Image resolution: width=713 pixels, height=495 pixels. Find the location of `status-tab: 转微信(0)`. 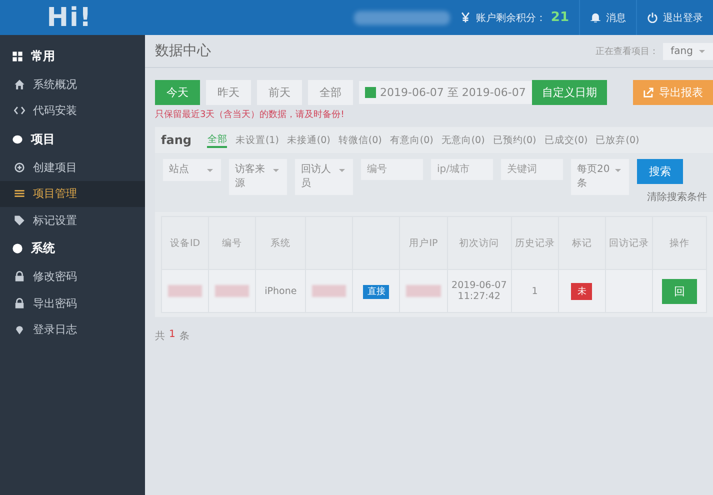

status-tab: 转微信(0) is located at coordinates (360, 140).